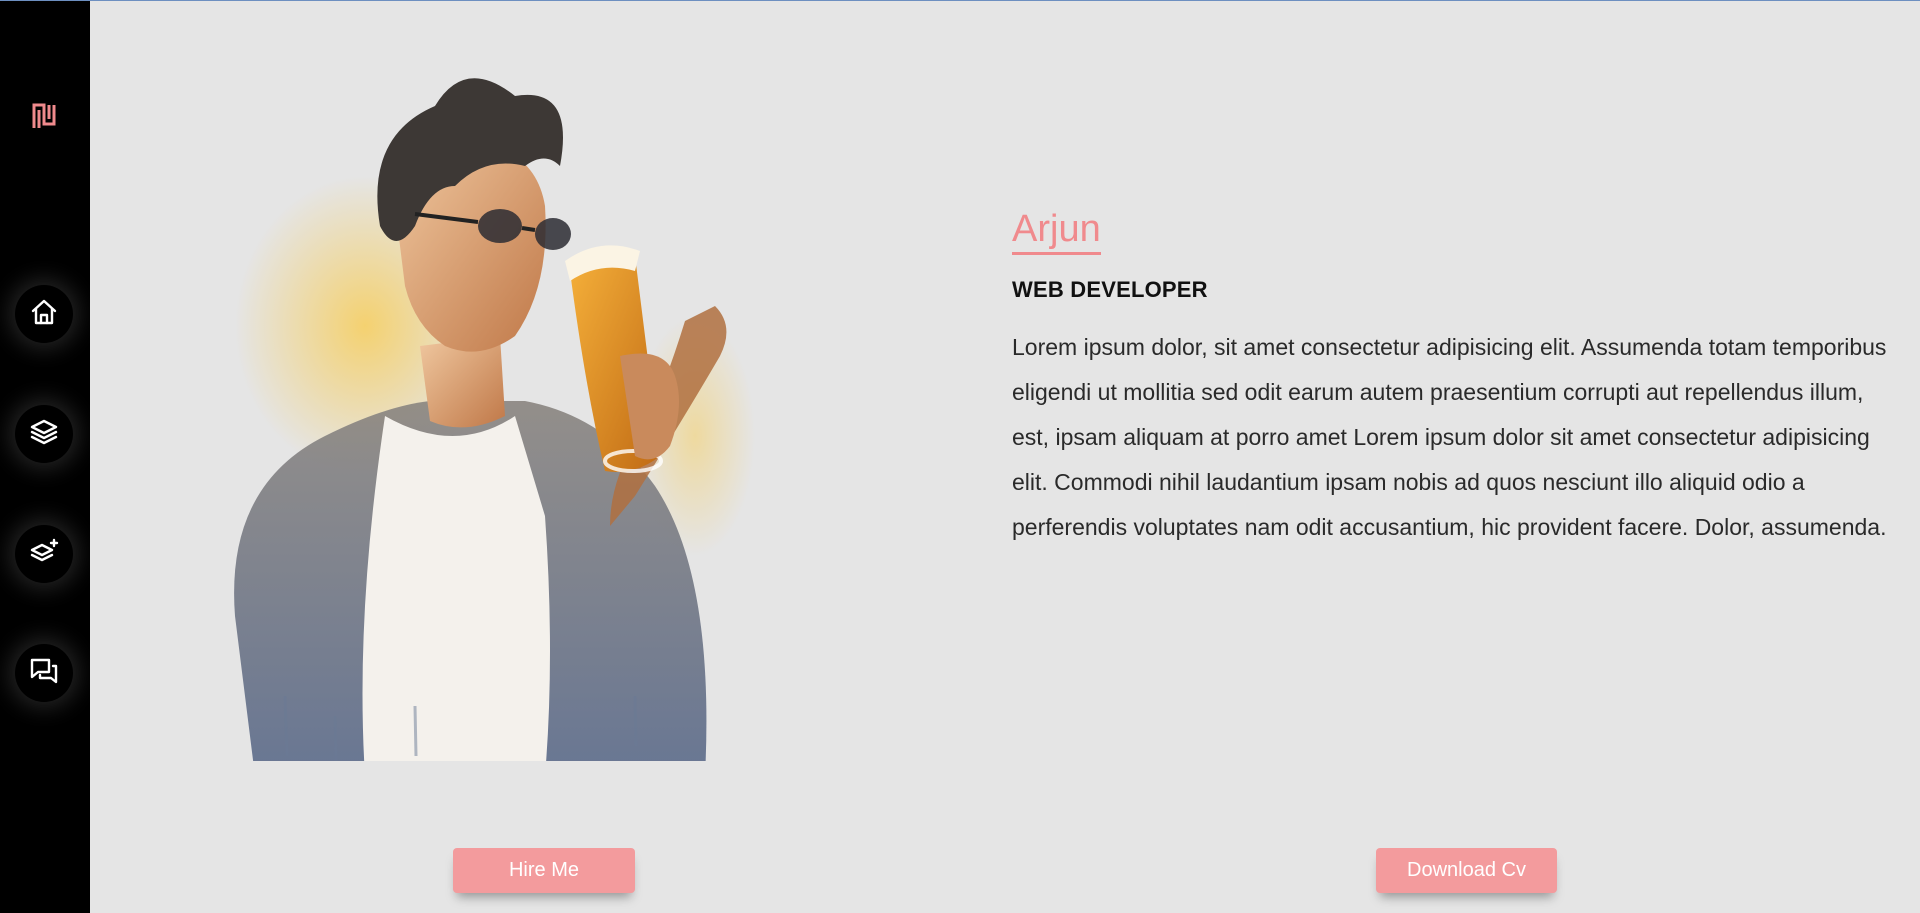 Image resolution: width=1920 pixels, height=913 pixels. I want to click on profile-role: WEB DEVELOPER, so click(1110, 289).